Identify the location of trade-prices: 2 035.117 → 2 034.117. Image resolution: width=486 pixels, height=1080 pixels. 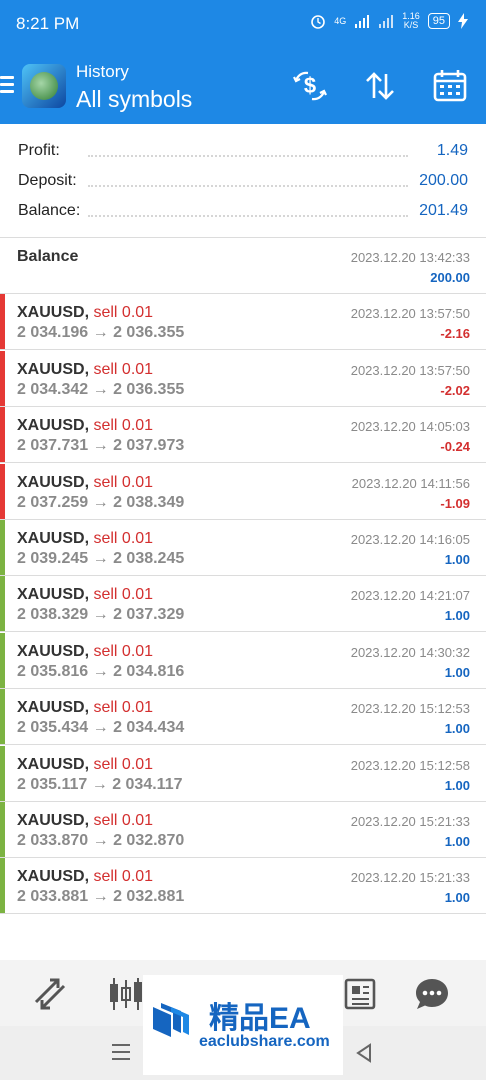
(100, 784).